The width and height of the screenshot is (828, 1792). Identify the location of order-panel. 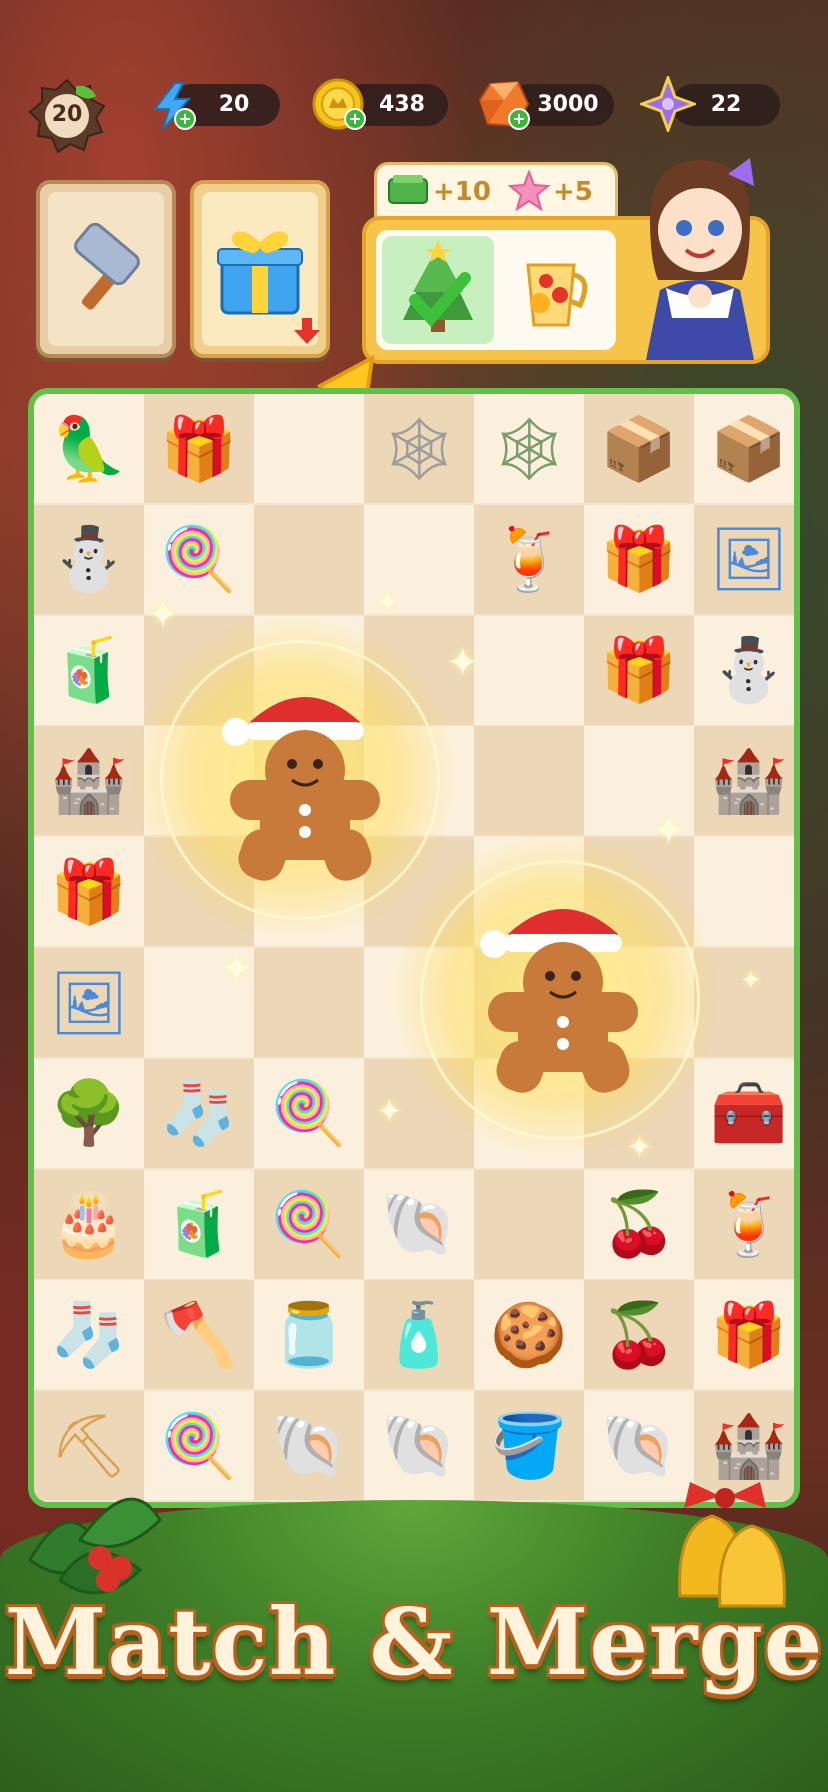
(566, 261).